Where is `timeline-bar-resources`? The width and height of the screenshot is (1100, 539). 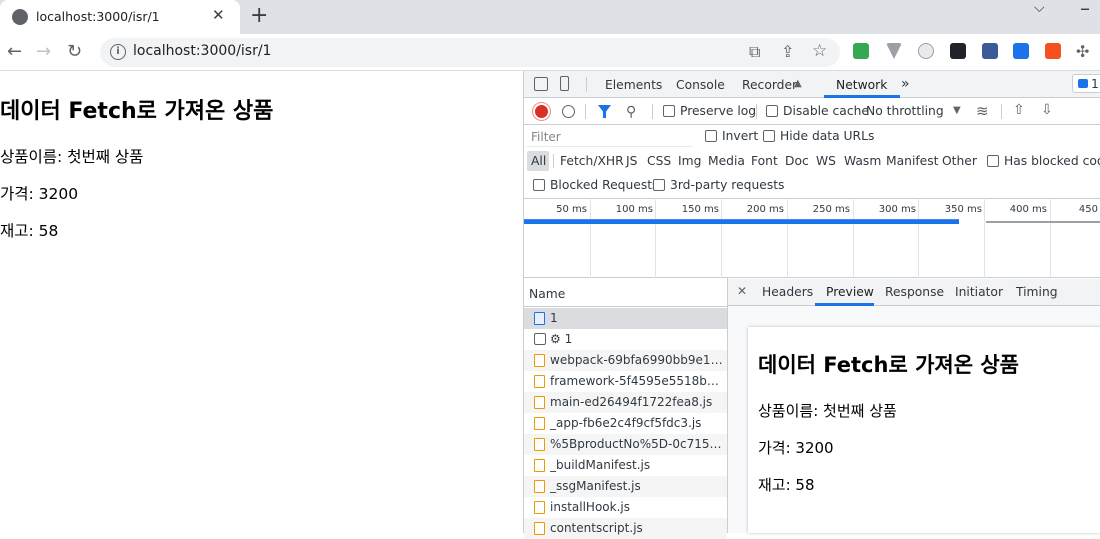 timeline-bar-resources is located at coordinates (1043, 222).